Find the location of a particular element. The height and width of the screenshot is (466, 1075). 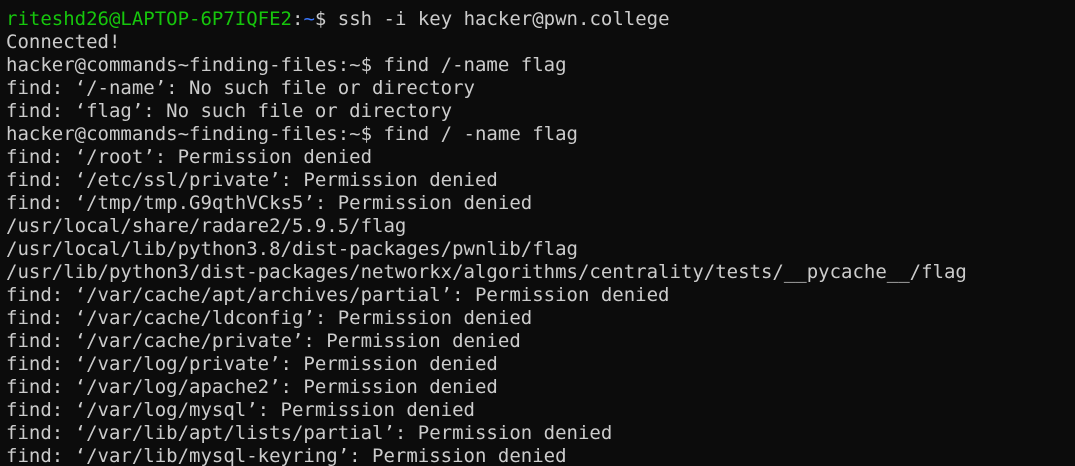

prompt-path: ~ is located at coordinates (309, 19).